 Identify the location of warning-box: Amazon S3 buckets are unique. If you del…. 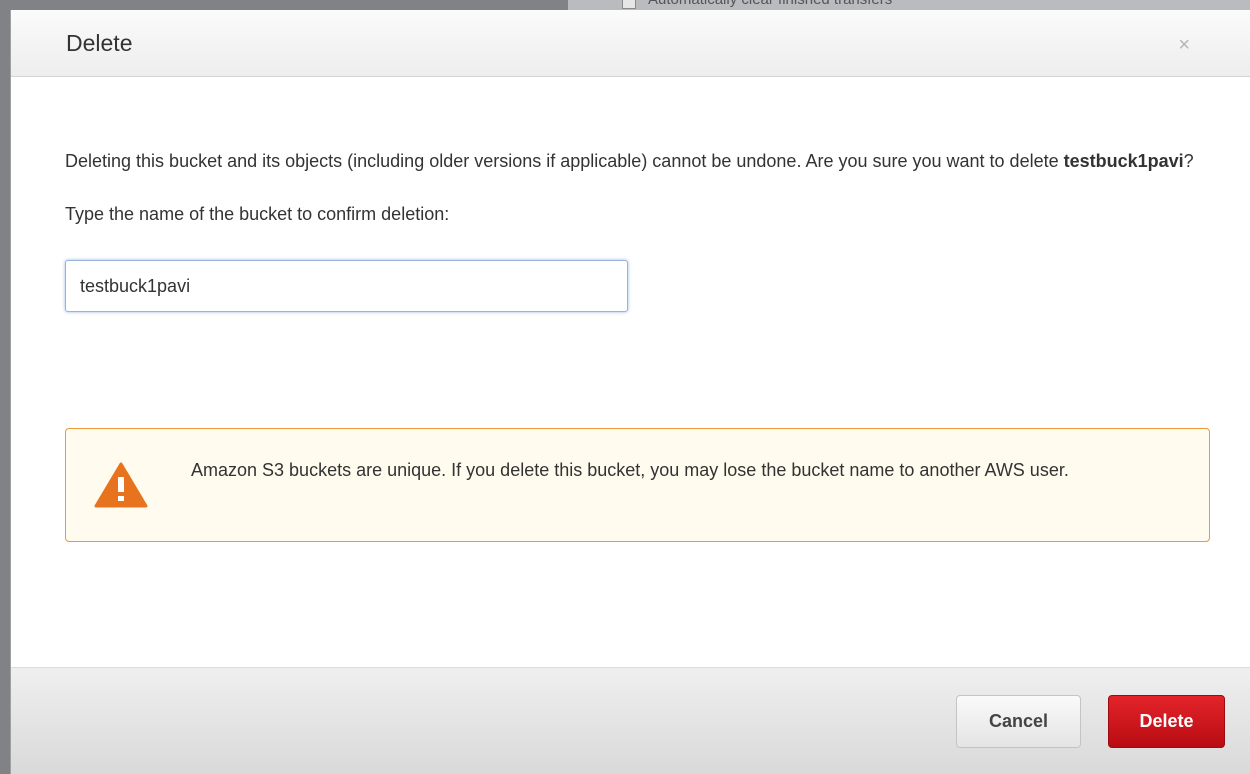
(637, 485).